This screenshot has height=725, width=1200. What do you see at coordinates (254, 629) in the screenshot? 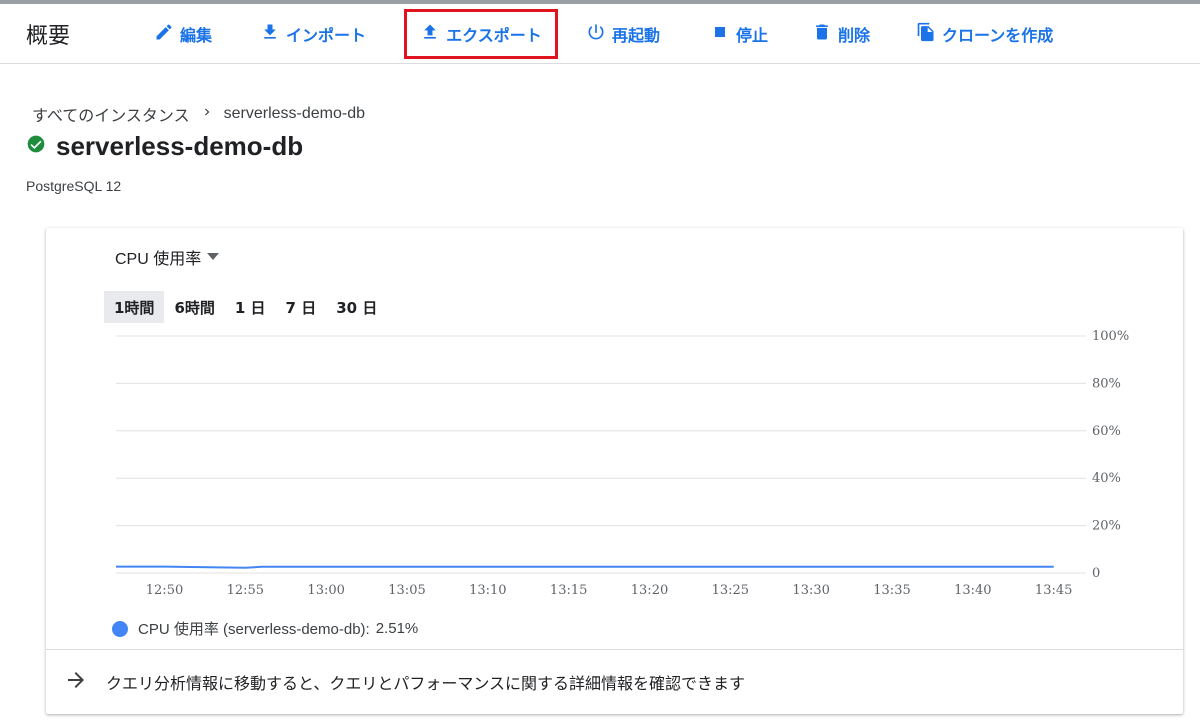
I see `legend-label: CPU 使用率 (serverless-demo-db):` at bounding box center [254, 629].